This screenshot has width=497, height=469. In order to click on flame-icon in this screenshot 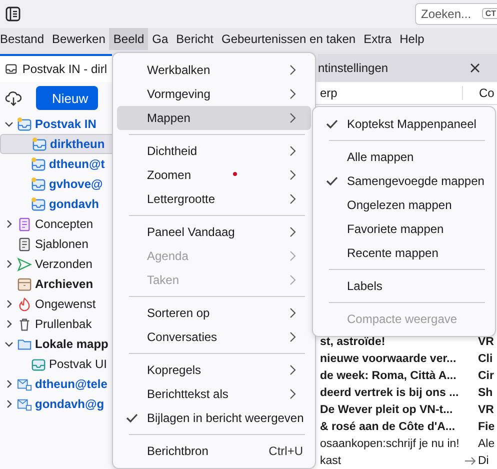, I will do `click(24, 304)`.